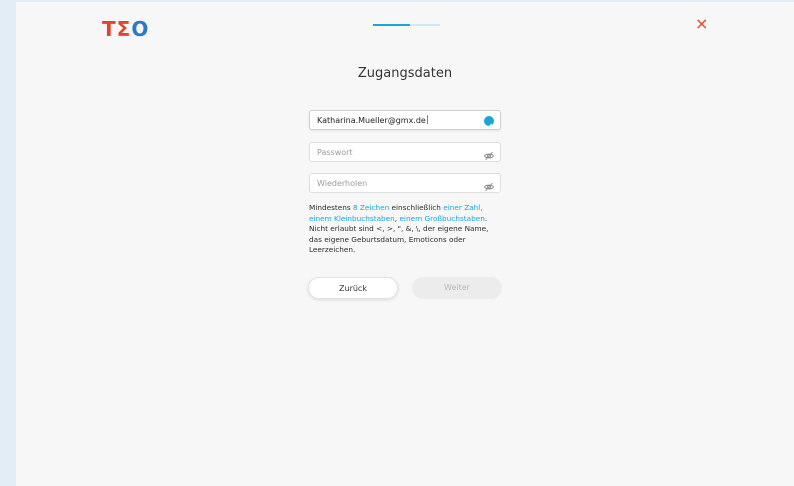 The height and width of the screenshot is (486, 794). Describe the element at coordinates (405, 73) in the screenshot. I see `page-title: Zugangsdaten` at that location.